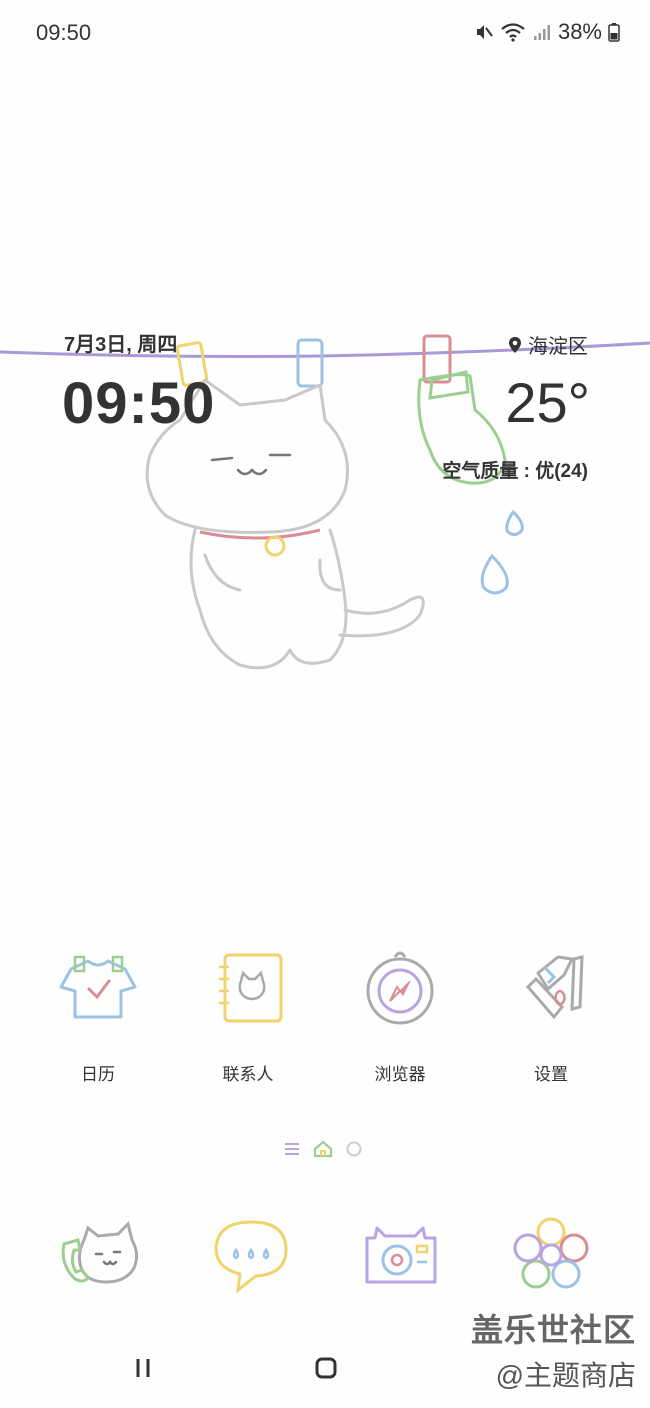  What do you see at coordinates (558, 347) in the screenshot?
I see `location-name: 海淀区` at bounding box center [558, 347].